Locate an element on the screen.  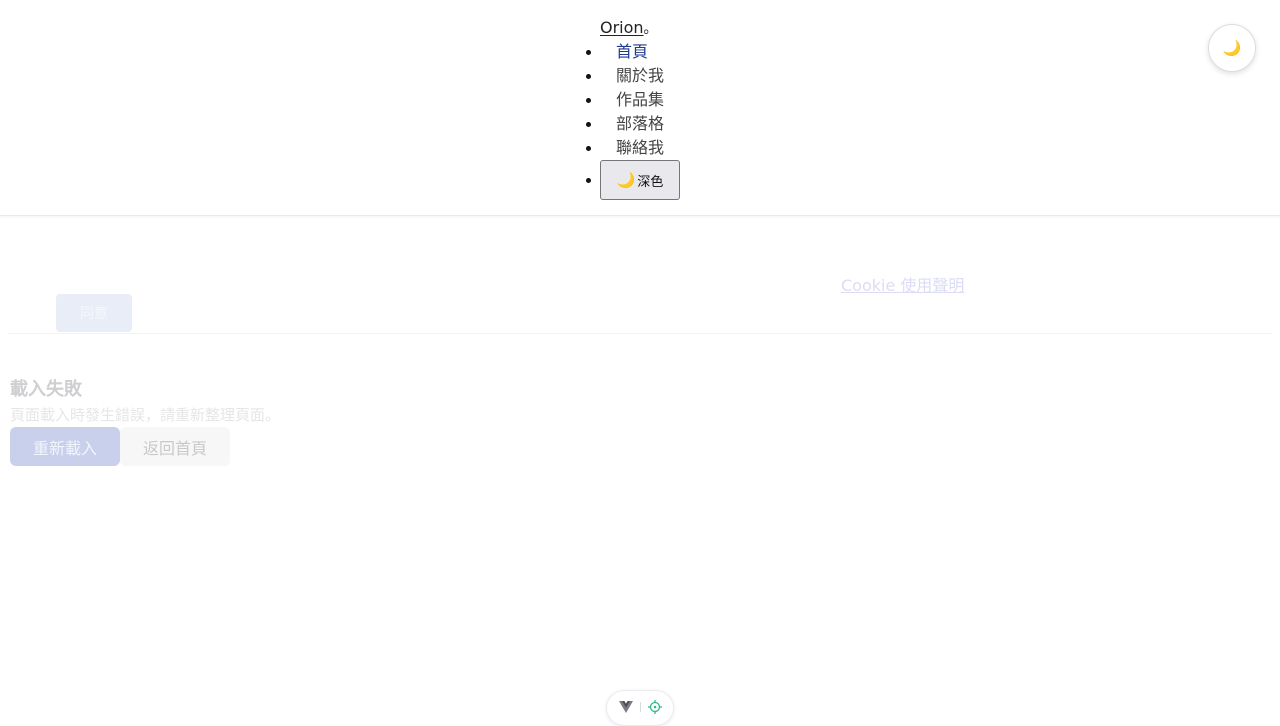
theme-toggle-button: 🌙 深色 is located at coordinates (640, 180).